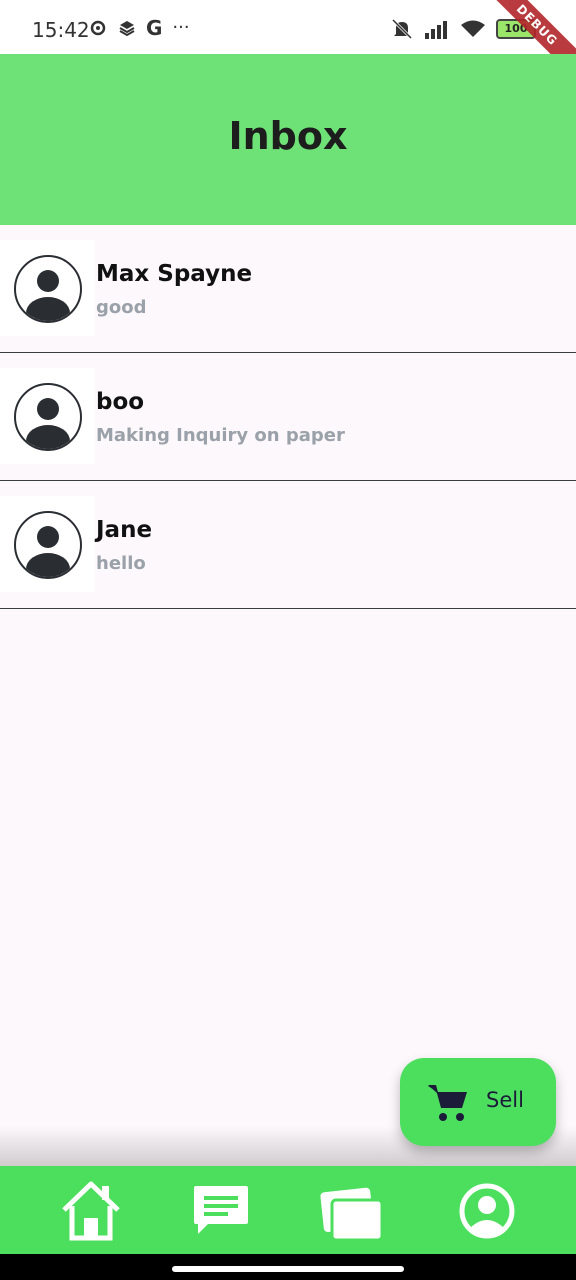 This screenshot has height=1280, width=576. What do you see at coordinates (181, 27) in the screenshot?
I see `more-icon: ···` at bounding box center [181, 27].